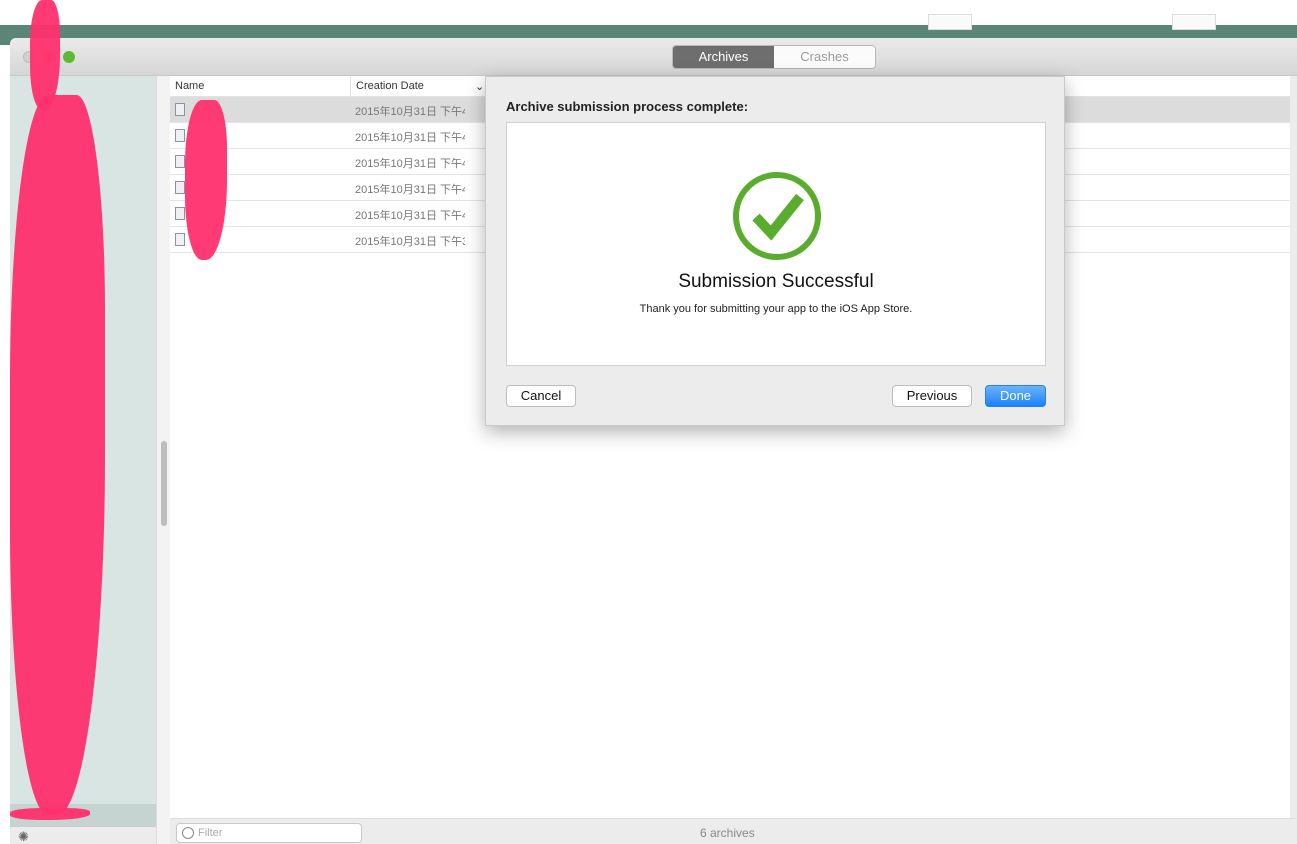  What do you see at coordinates (23, 836) in the screenshot?
I see `spinner-icon: ✺` at bounding box center [23, 836].